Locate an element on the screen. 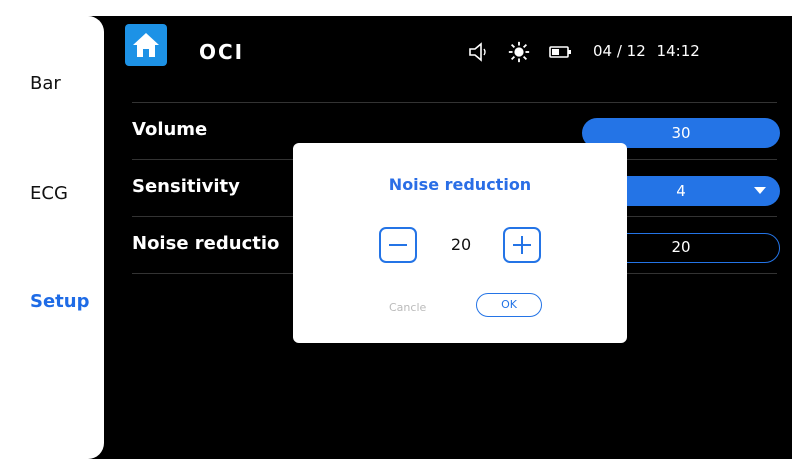  decrement-button is located at coordinates (398, 245).